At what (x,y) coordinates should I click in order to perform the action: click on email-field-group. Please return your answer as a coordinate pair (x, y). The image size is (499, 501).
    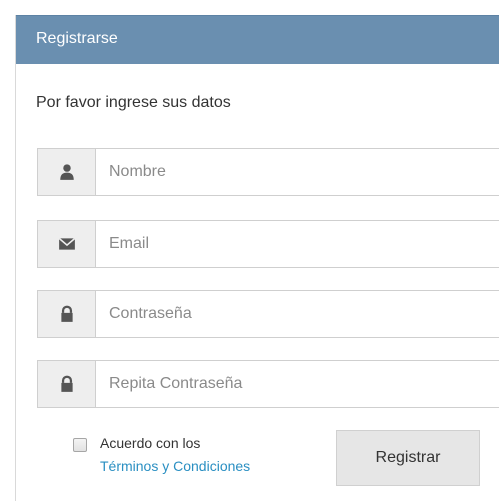
    Looking at the image, I should click on (268, 244).